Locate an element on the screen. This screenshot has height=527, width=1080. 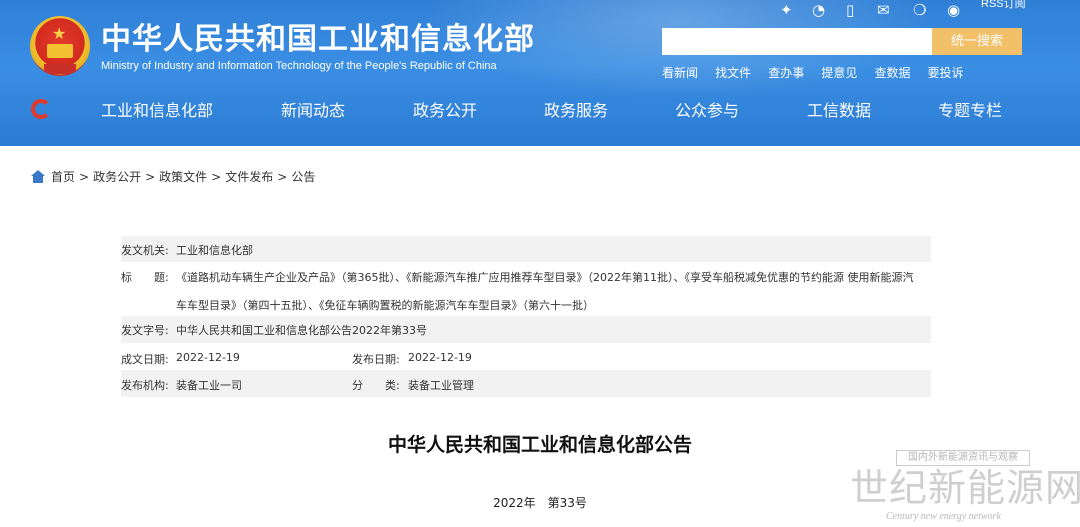
nav-item-news: 新闻动态 is located at coordinates (313, 111).